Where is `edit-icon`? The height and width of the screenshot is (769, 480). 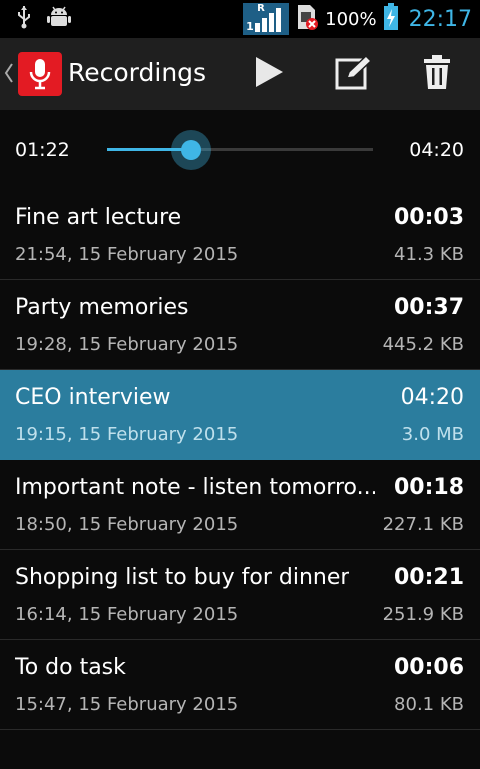
edit-icon is located at coordinates (354, 74).